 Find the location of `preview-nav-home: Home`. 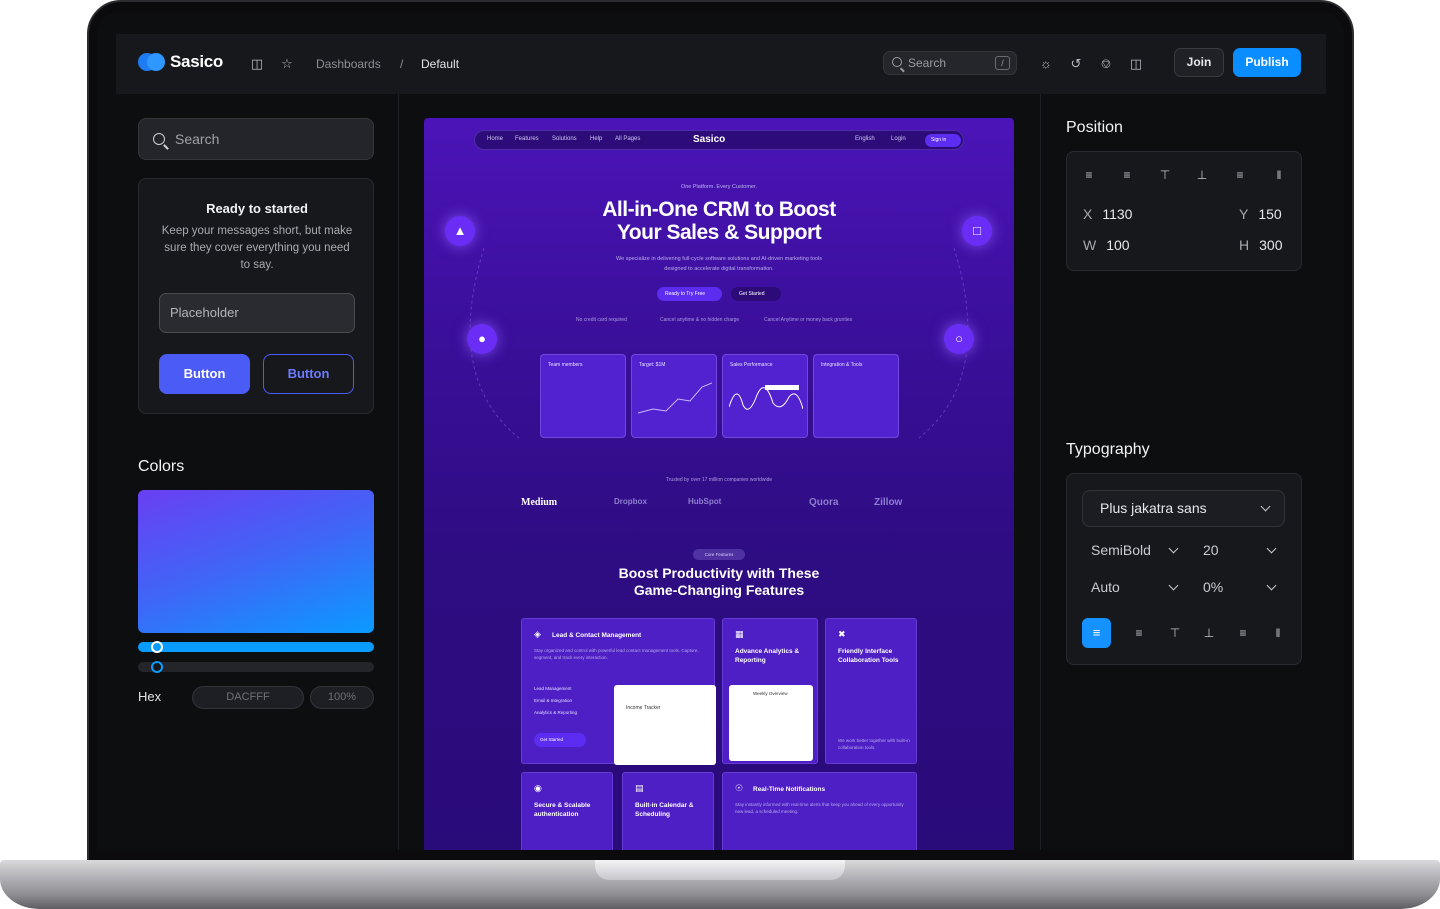

preview-nav-home: Home is located at coordinates (495, 139).